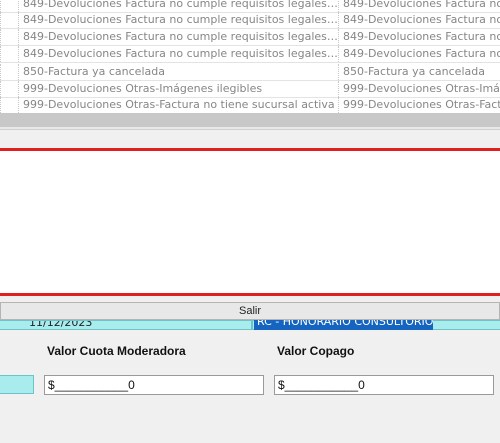 The image size is (500, 443). Describe the element at coordinates (250, 128) in the screenshot. I see `scrollbar-track` at that location.